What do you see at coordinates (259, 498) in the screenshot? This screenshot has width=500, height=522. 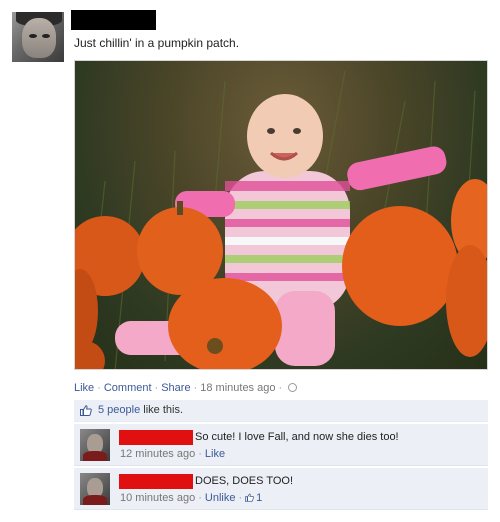 I see `comment-like-count: 1` at bounding box center [259, 498].